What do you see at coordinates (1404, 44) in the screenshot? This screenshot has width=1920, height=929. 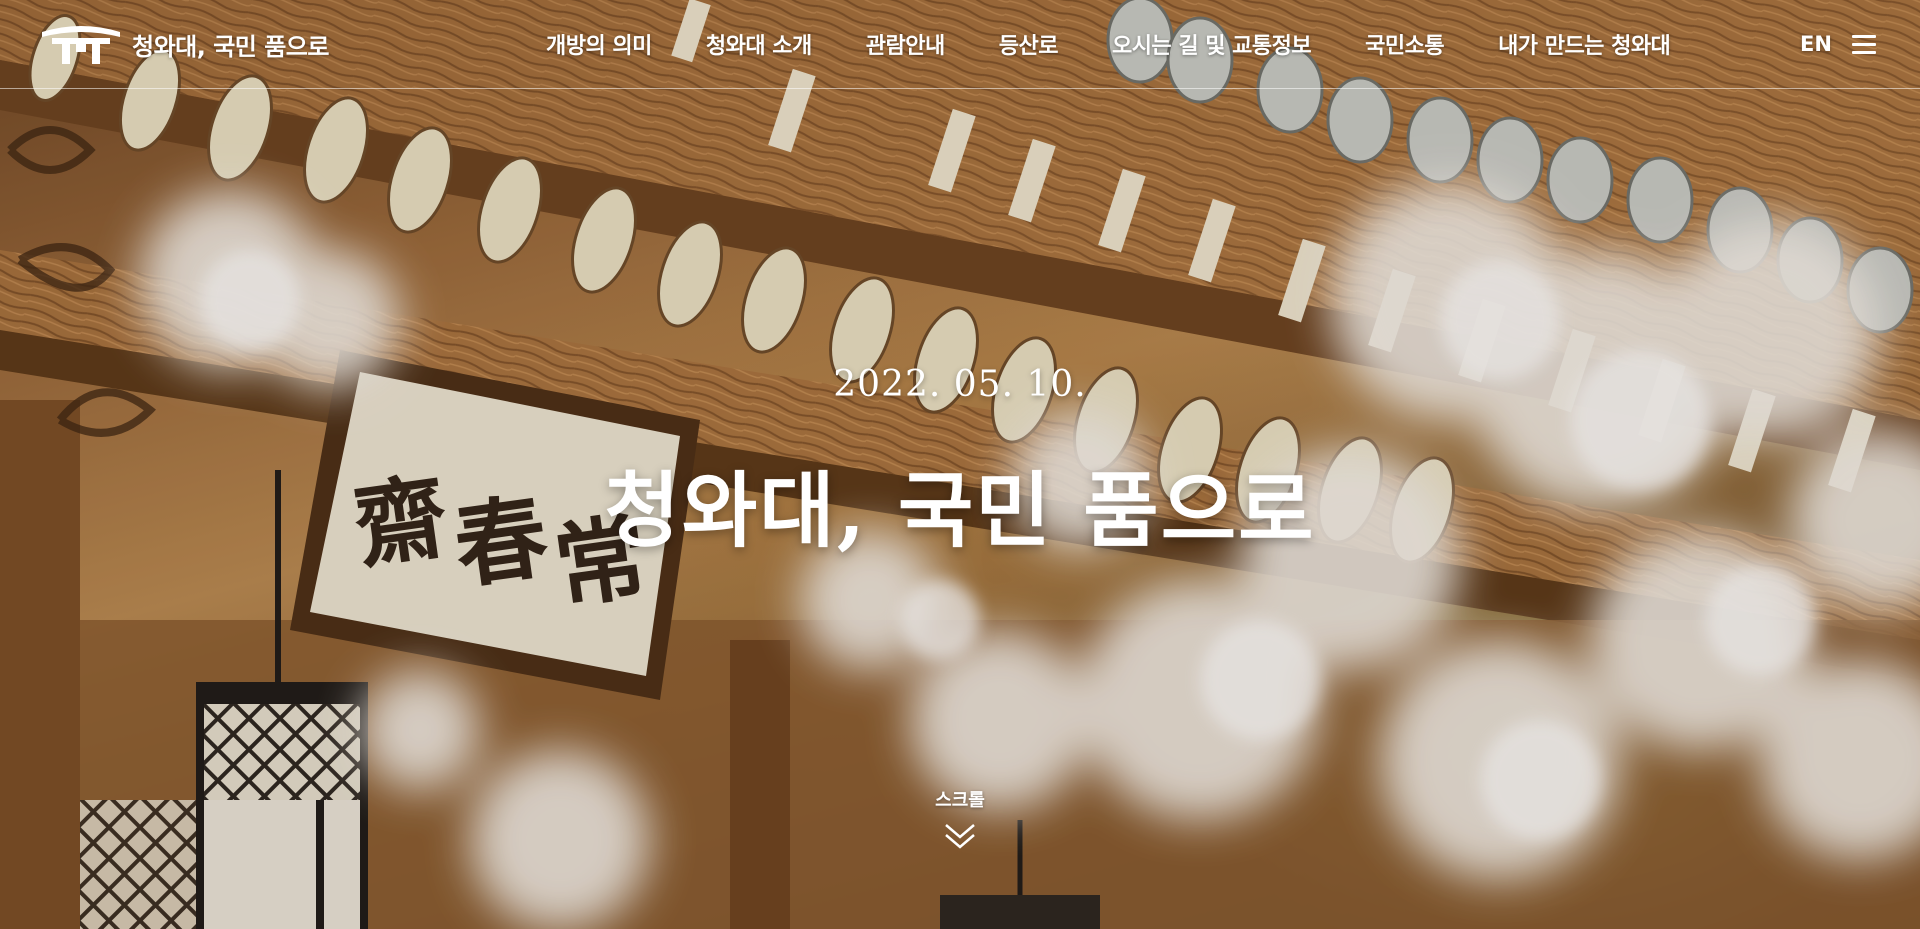 I see `nav-item-public-communication: 국민소통` at bounding box center [1404, 44].